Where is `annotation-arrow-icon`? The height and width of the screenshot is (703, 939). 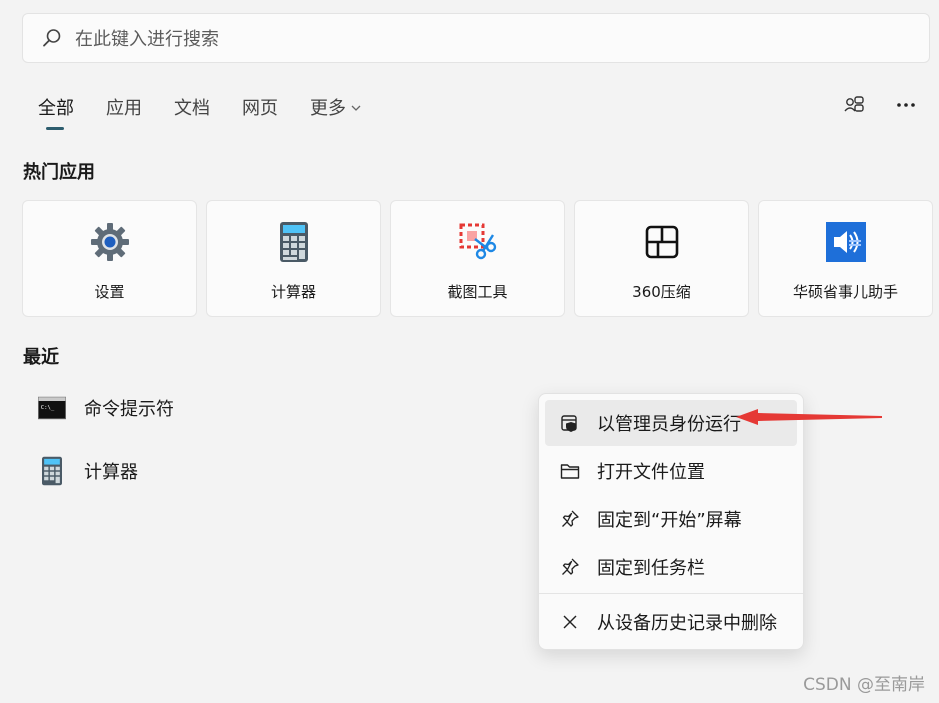
annotation-arrow-icon is located at coordinates (809, 417).